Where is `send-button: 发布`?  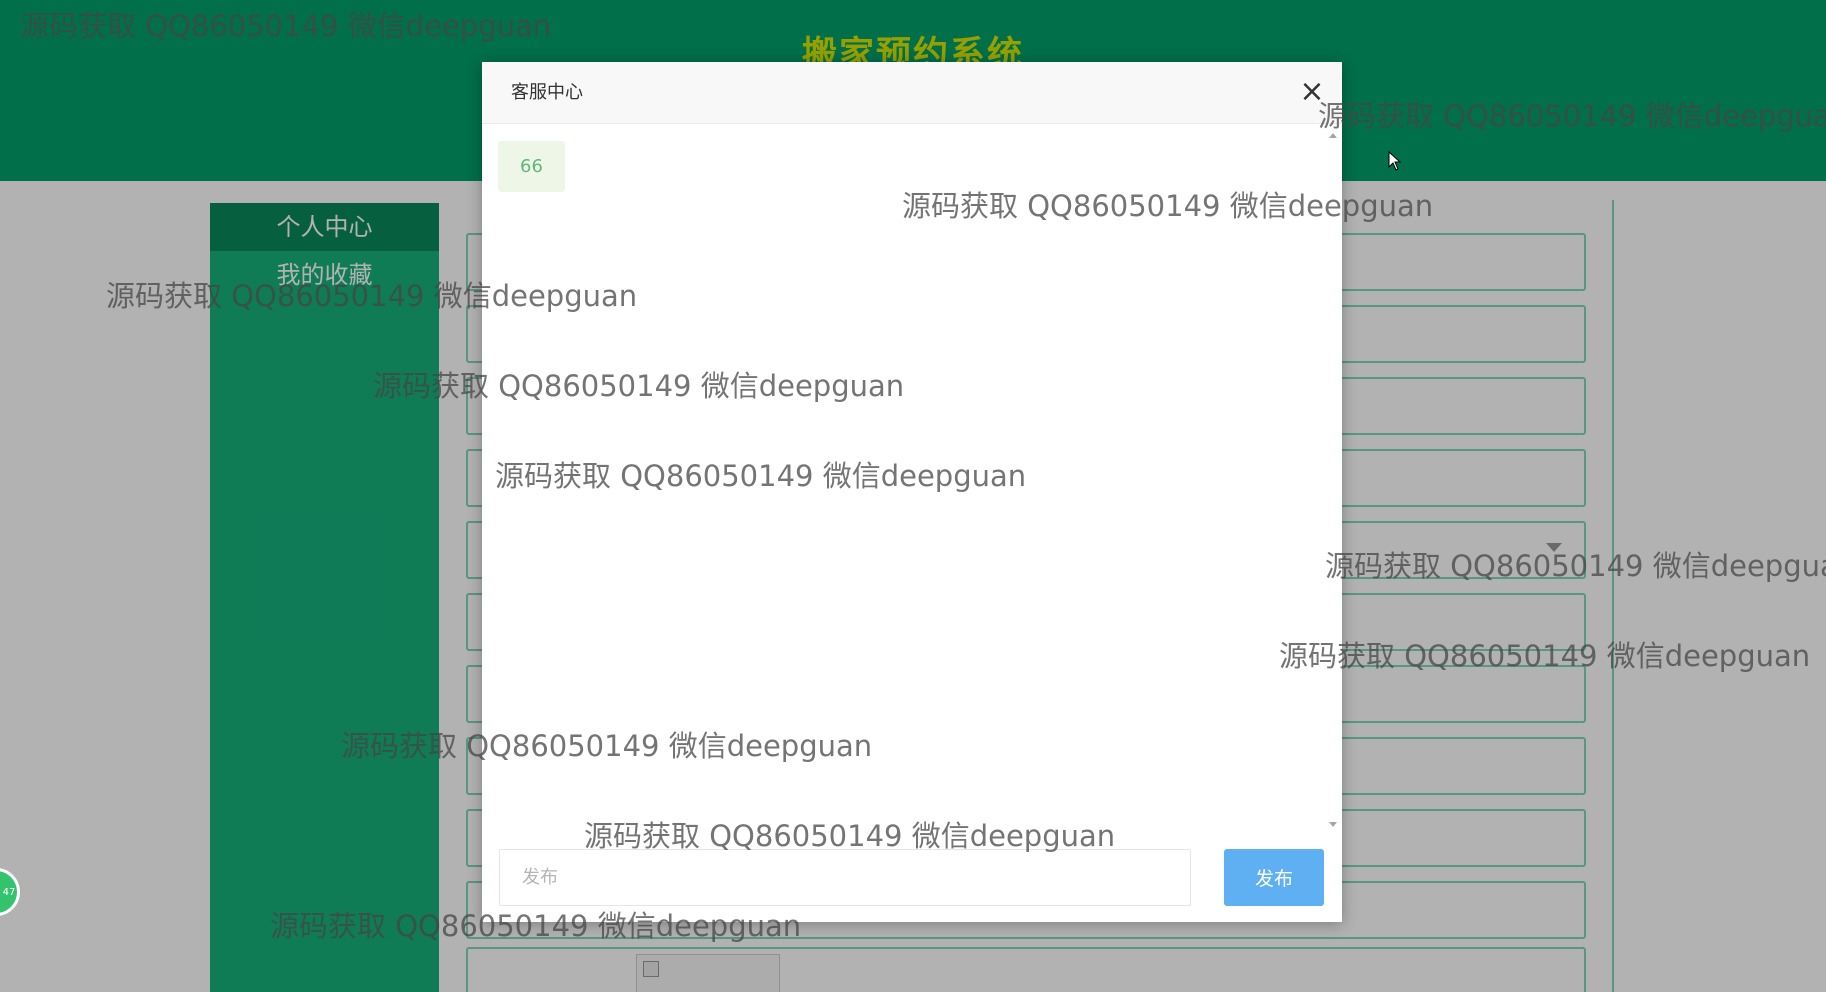 send-button: 发布 is located at coordinates (1274, 877).